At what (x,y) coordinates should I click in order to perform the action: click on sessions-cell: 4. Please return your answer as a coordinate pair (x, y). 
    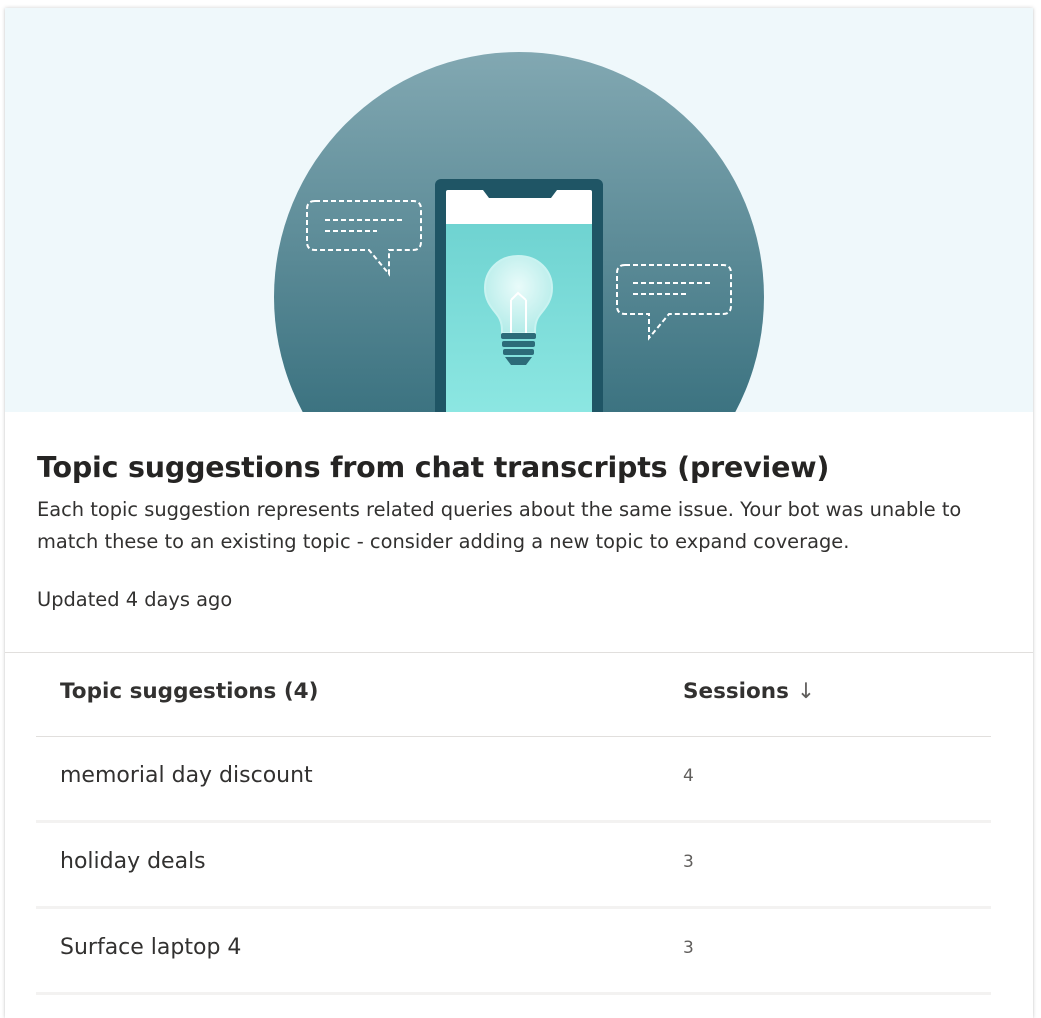
    Looking at the image, I should click on (688, 776).